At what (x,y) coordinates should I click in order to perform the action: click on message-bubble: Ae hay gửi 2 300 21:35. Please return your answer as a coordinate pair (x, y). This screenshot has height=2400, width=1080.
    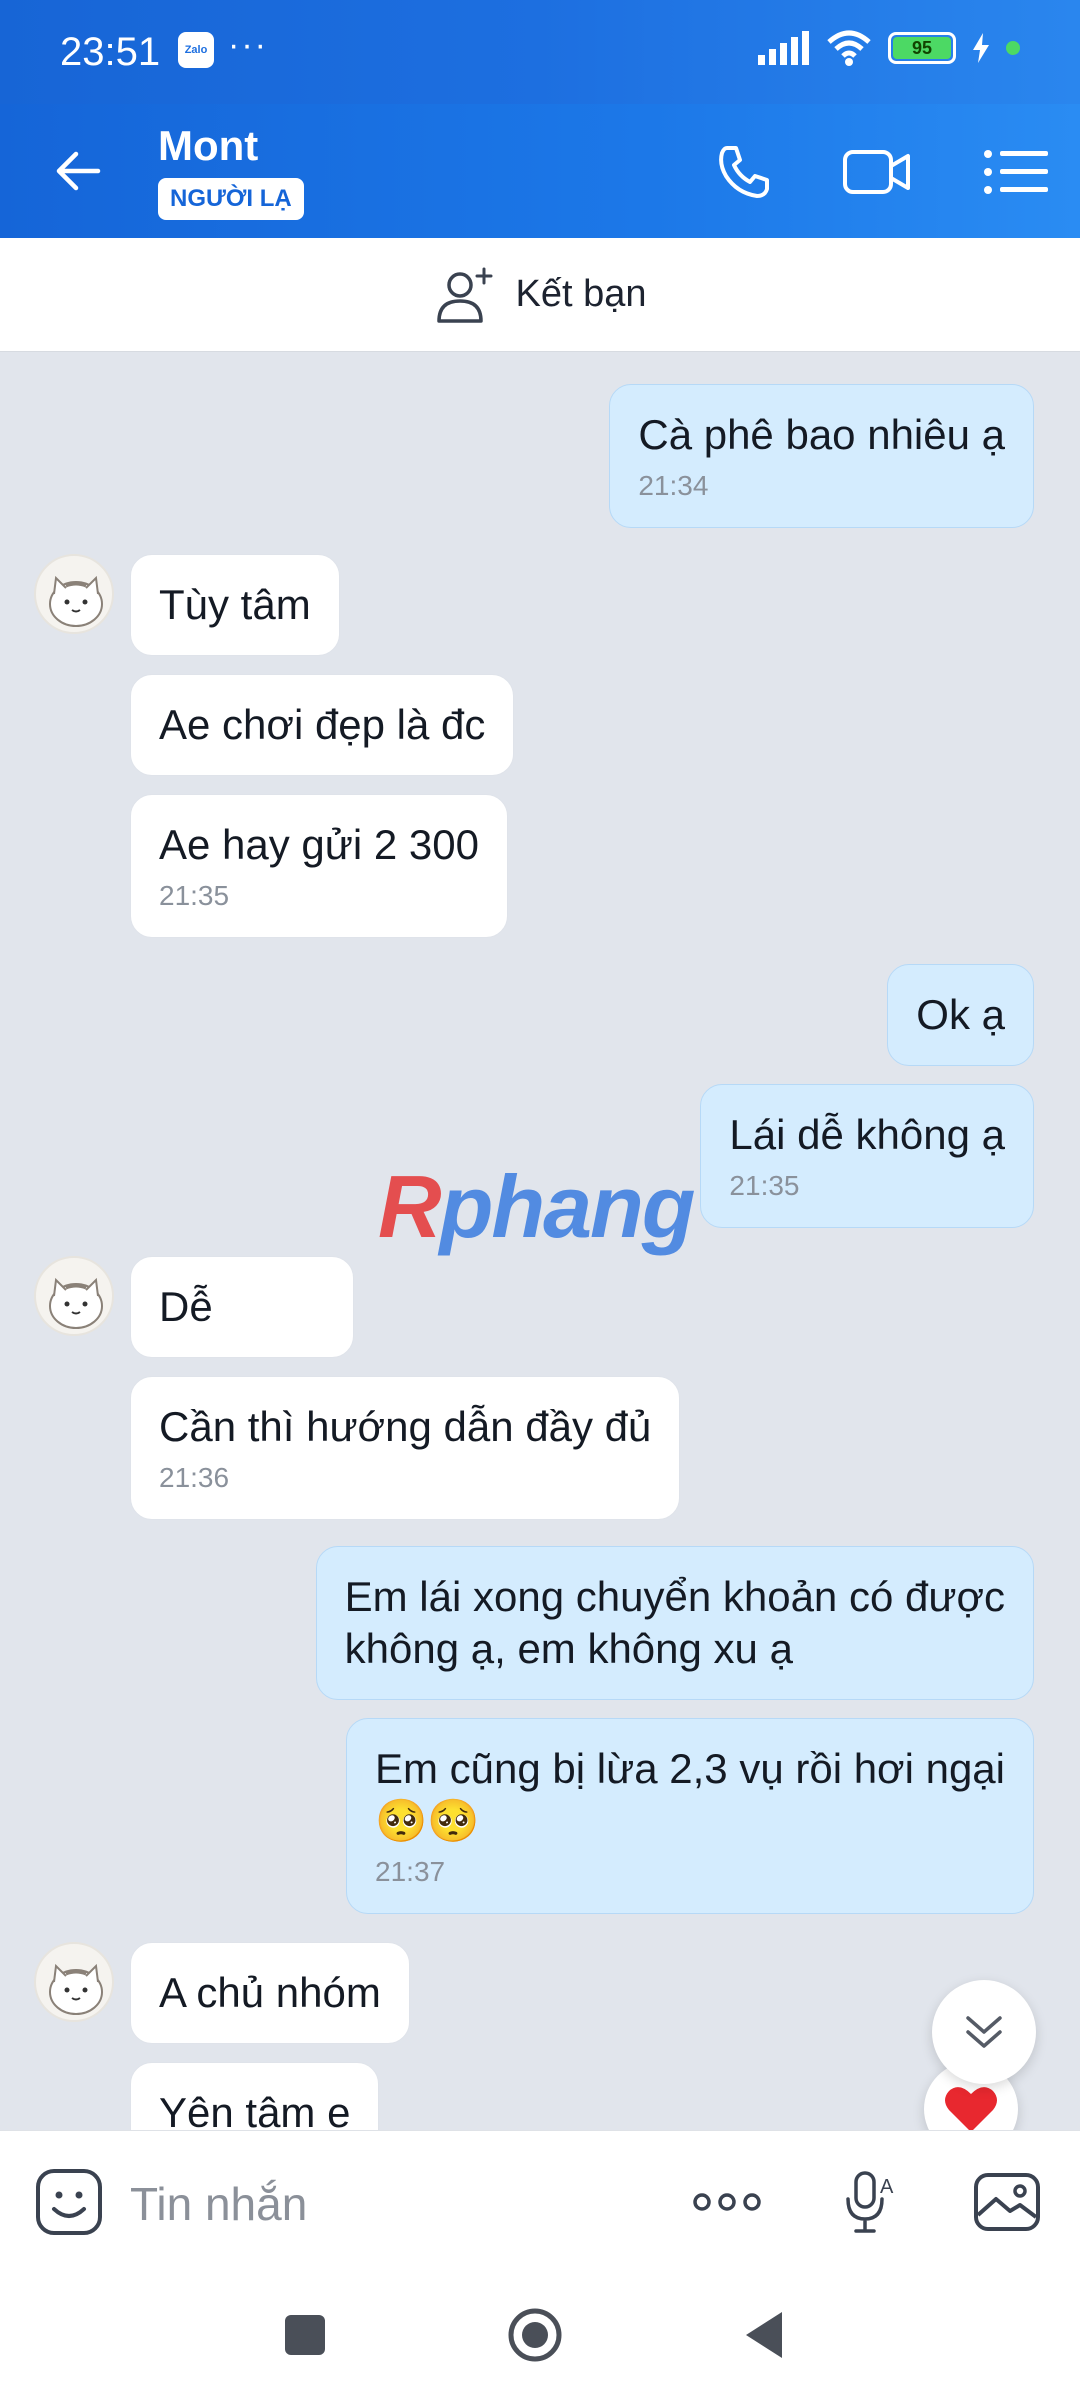
    Looking at the image, I should click on (319, 866).